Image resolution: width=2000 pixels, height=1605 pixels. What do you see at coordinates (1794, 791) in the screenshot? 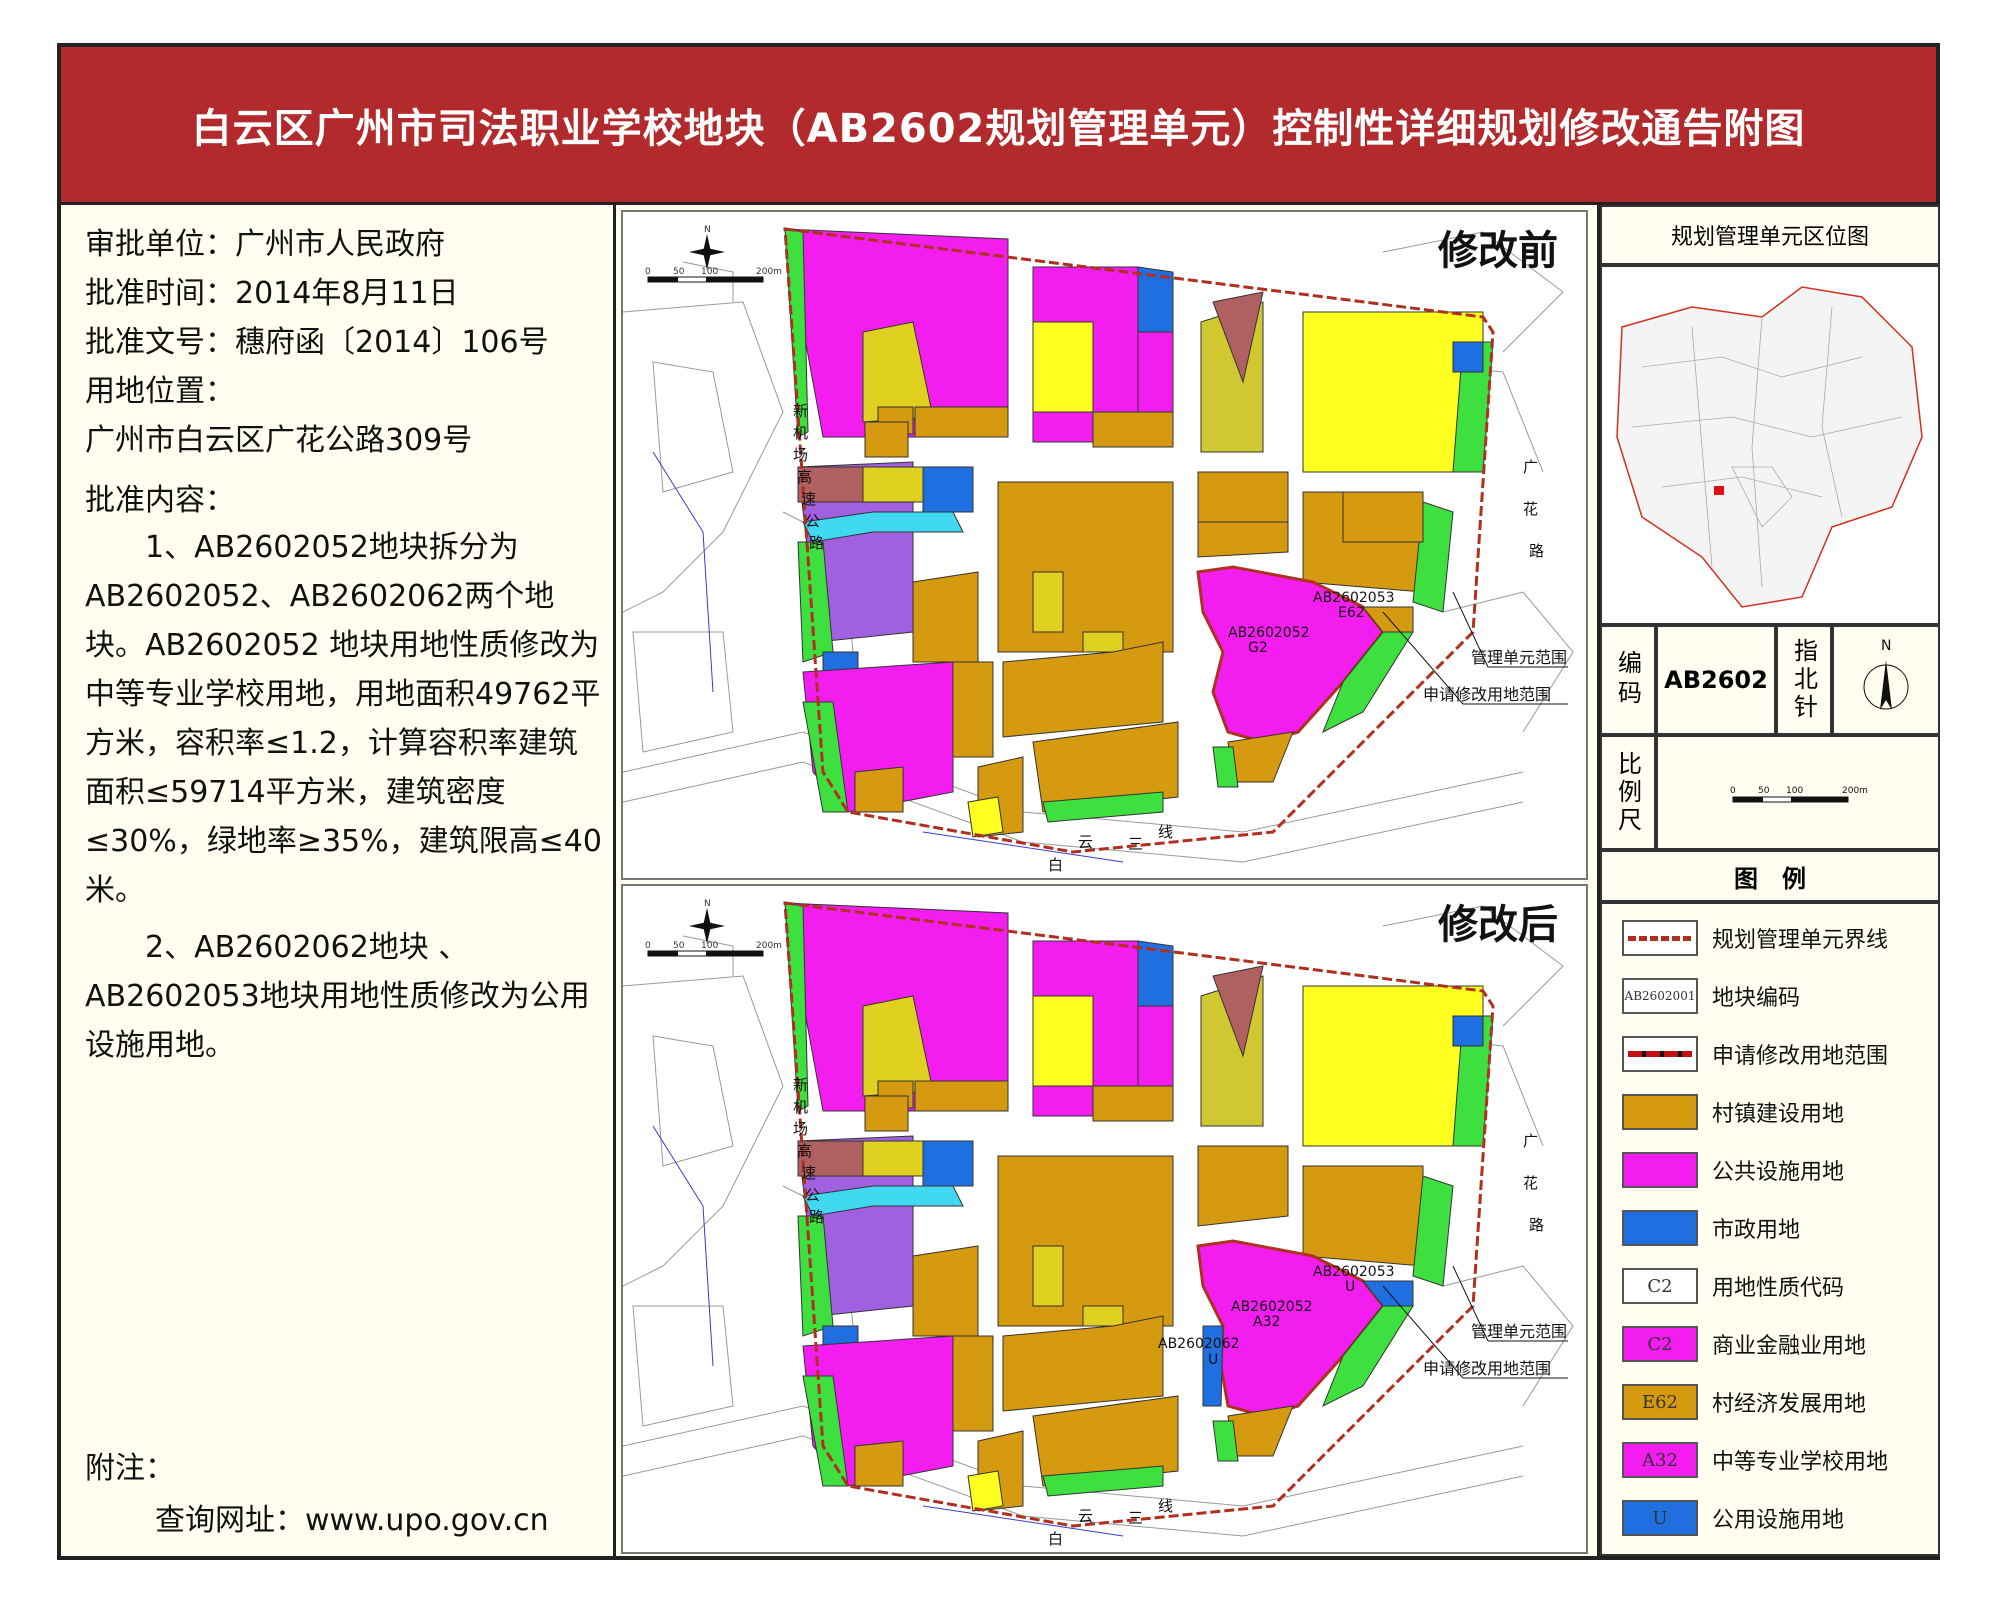
I see `scale-tick-right-100: 100` at bounding box center [1794, 791].